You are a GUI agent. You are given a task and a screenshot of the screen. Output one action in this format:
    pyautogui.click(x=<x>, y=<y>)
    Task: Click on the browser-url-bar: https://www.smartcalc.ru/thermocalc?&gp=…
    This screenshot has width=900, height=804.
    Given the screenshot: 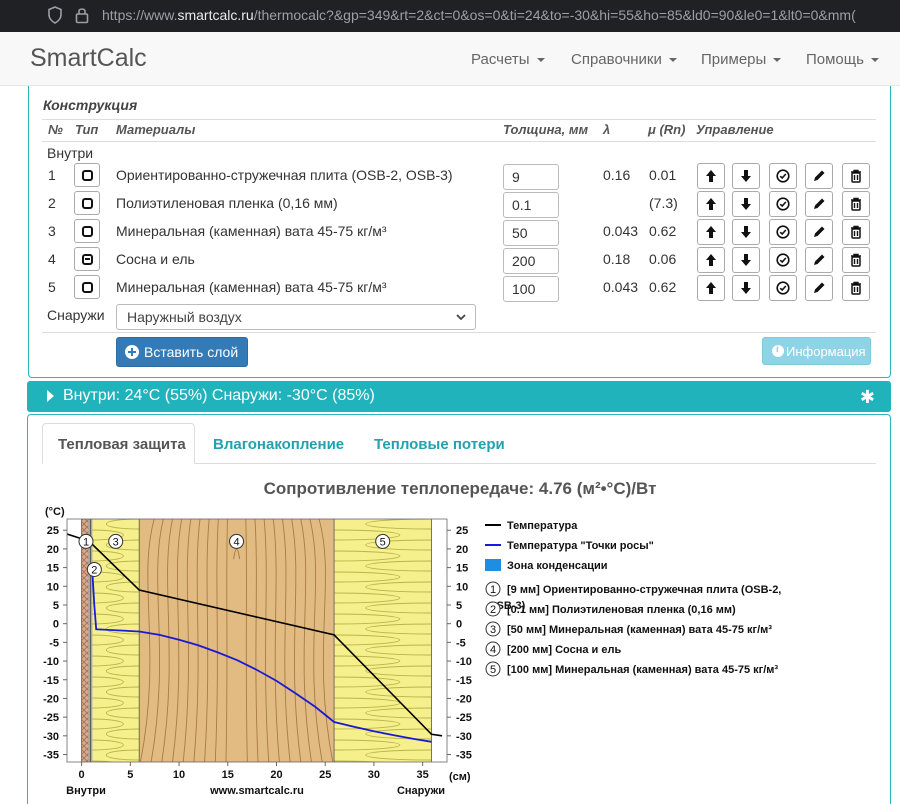 What is the action you would take?
    pyautogui.click(x=450, y=16)
    